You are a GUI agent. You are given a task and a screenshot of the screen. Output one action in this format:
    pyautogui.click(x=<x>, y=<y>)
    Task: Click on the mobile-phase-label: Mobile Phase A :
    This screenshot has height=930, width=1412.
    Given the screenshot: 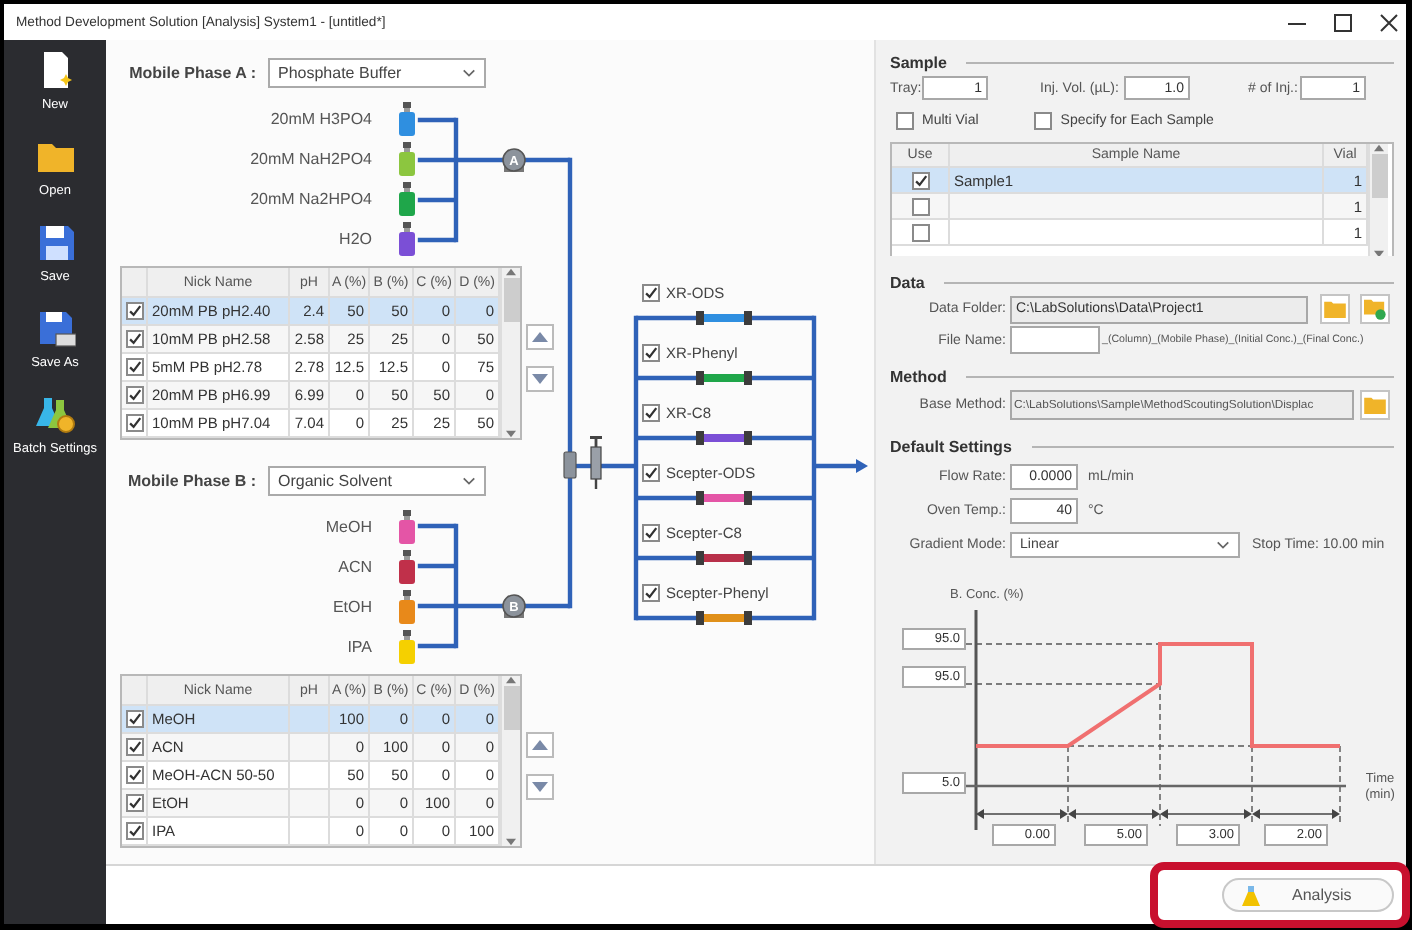 What is the action you would take?
    pyautogui.click(x=191, y=73)
    